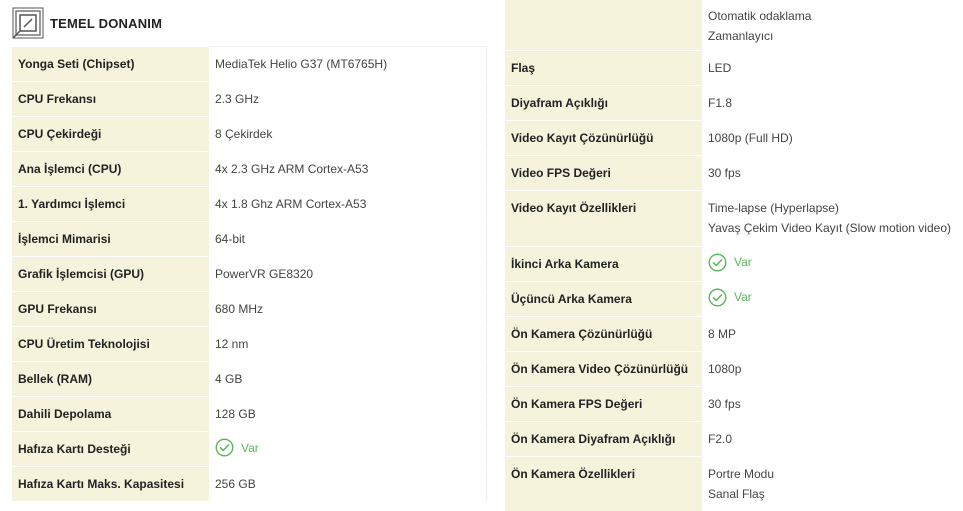 The height and width of the screenshot is (511, 963). Describe the element at coordinates (348, 274) in the screenshot. I see `spec-value: PowerVR GE8320` at that location.